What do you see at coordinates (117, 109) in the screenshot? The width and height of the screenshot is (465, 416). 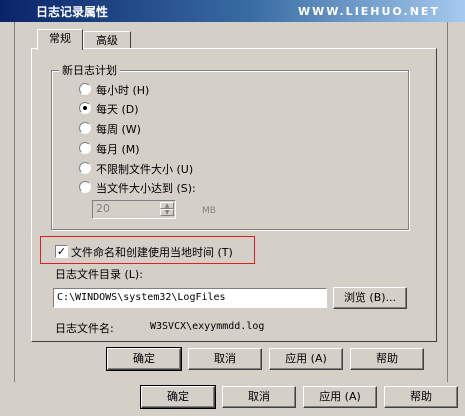 I see `radio-daily-label: 每天 (D)` at bounding box center [117, 109].